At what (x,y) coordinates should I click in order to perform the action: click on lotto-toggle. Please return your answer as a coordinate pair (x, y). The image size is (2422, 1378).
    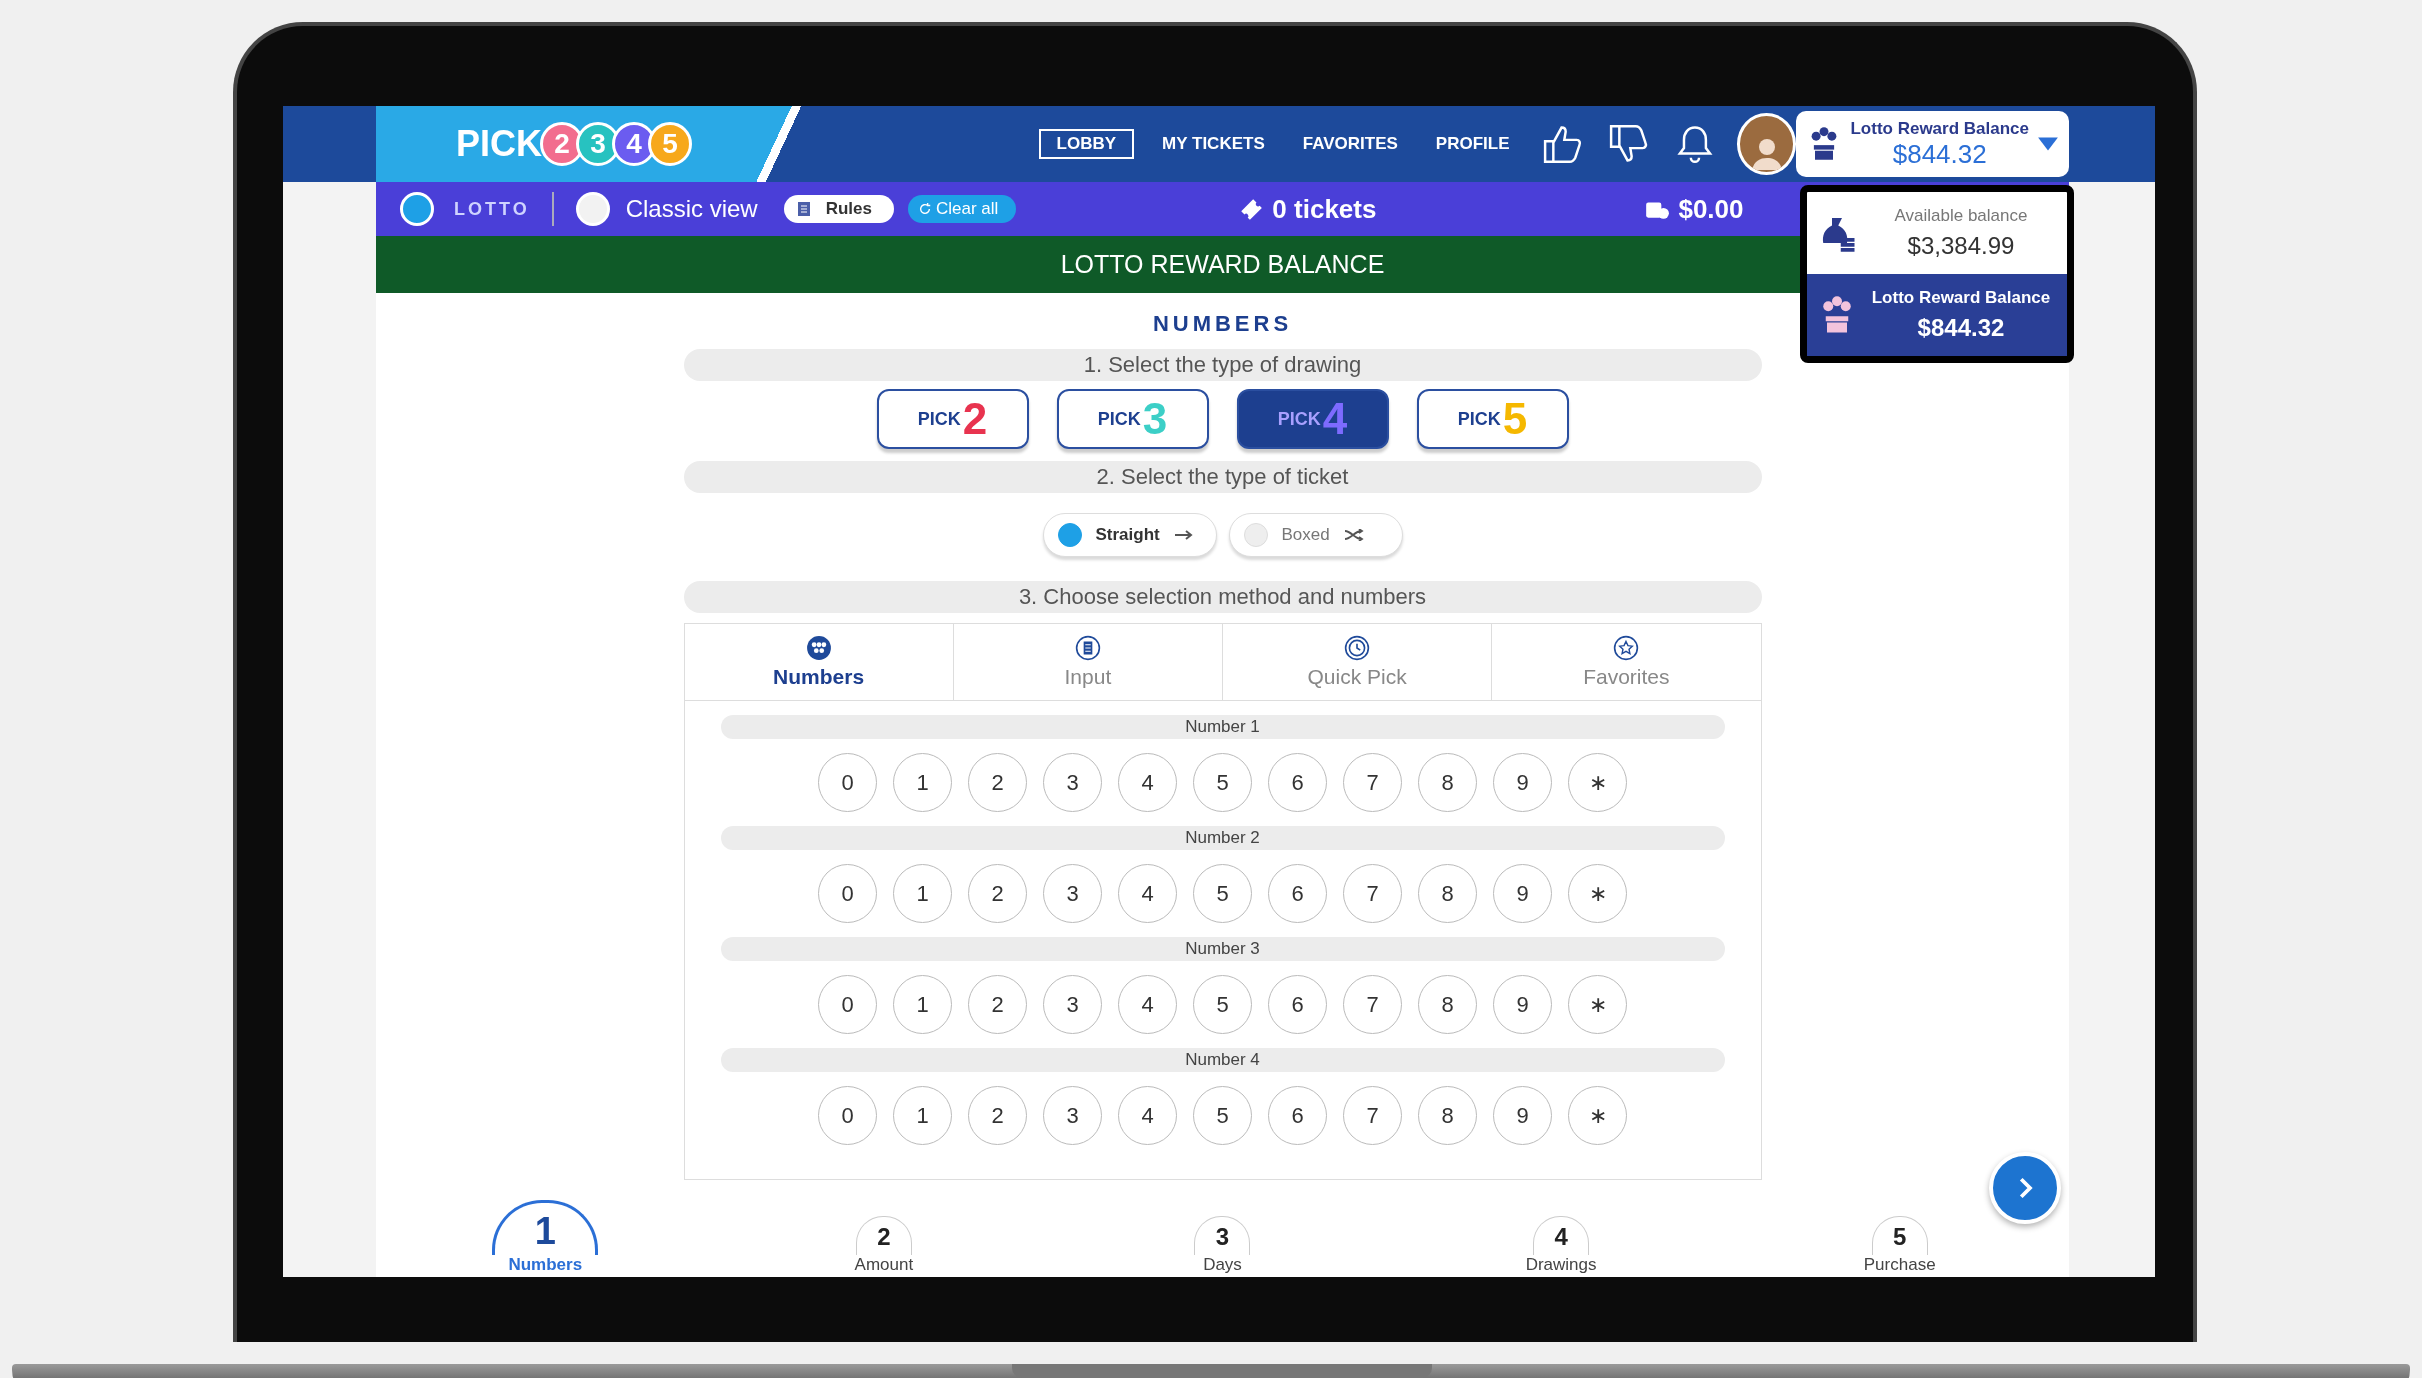
    Looking at the image, I should click on (417, 209).